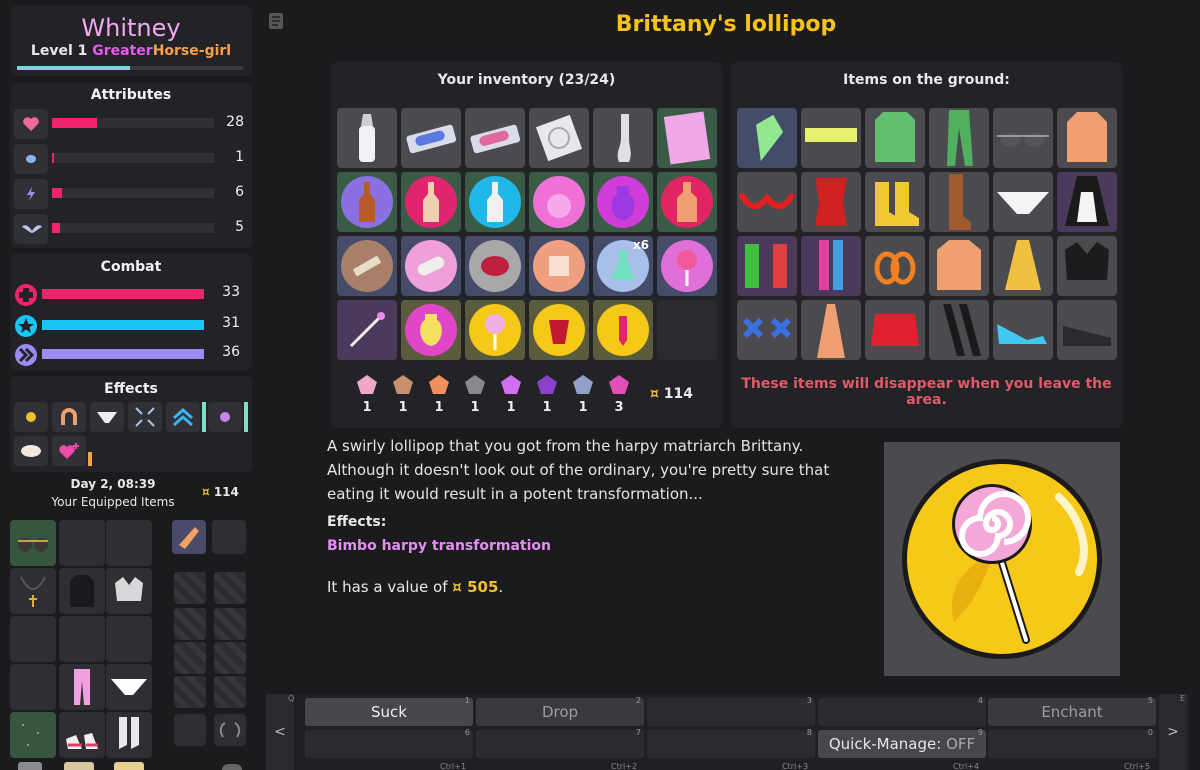 This screenshot has height=770, width=1200. I want to click on equip-slot-offhand, so click(230, 730).